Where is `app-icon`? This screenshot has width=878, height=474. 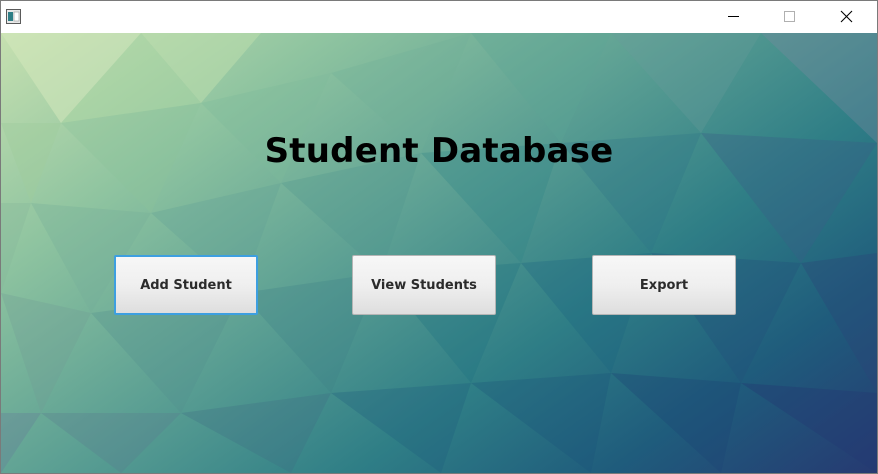
app-icon is located at coordinates (13, 16).